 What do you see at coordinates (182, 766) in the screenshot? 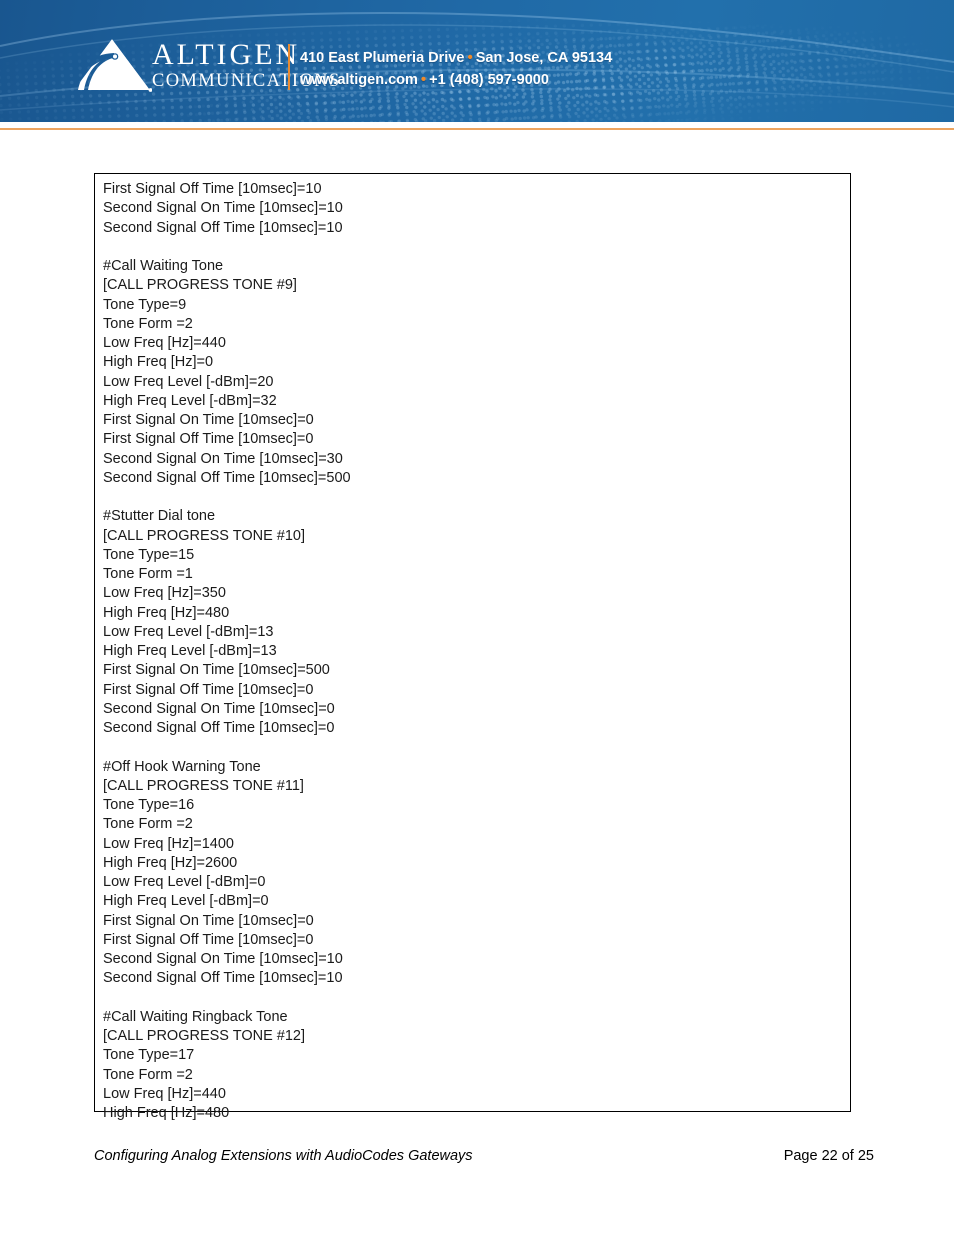
I see `code-line: #Off Hook Warning Tone` at bounding box center [182, 766].